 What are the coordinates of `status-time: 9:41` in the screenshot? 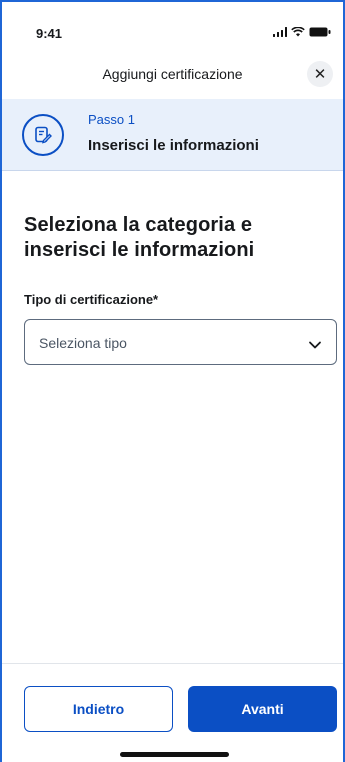 It's located at (49, 33).